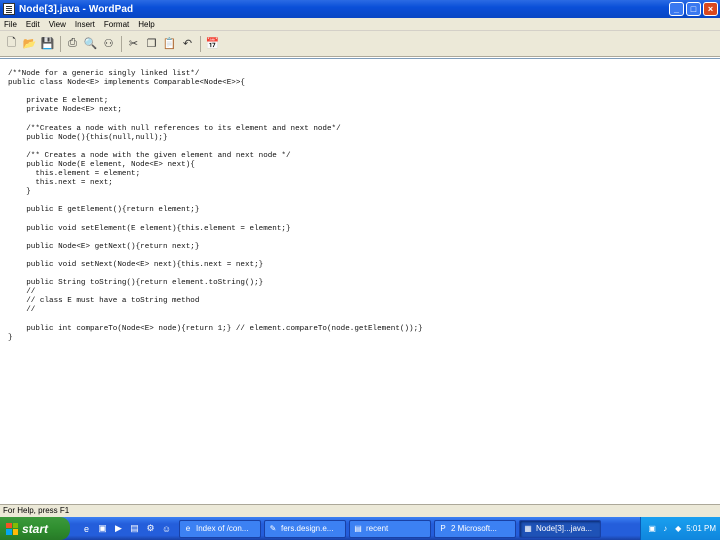 The width and height of the screenshot is (720, 540). Describe the element at coordinates (104, 301) in the screenshot. I see `code-line: // class E must have a toString method` at that location.